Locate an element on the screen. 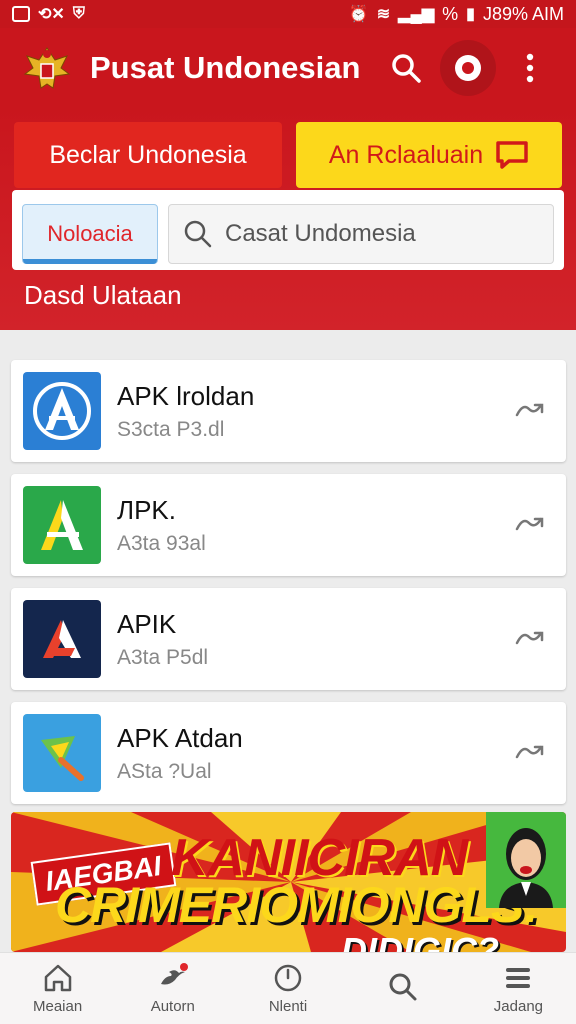  record-button is located at coordinates (468, 68).